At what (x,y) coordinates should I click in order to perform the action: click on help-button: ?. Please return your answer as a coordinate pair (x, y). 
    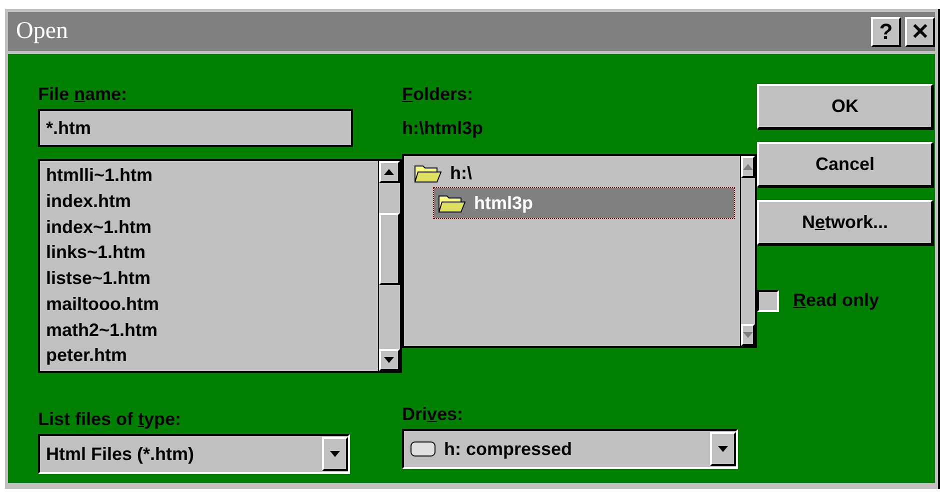
    Looking at the image, I should click on (886, 31).